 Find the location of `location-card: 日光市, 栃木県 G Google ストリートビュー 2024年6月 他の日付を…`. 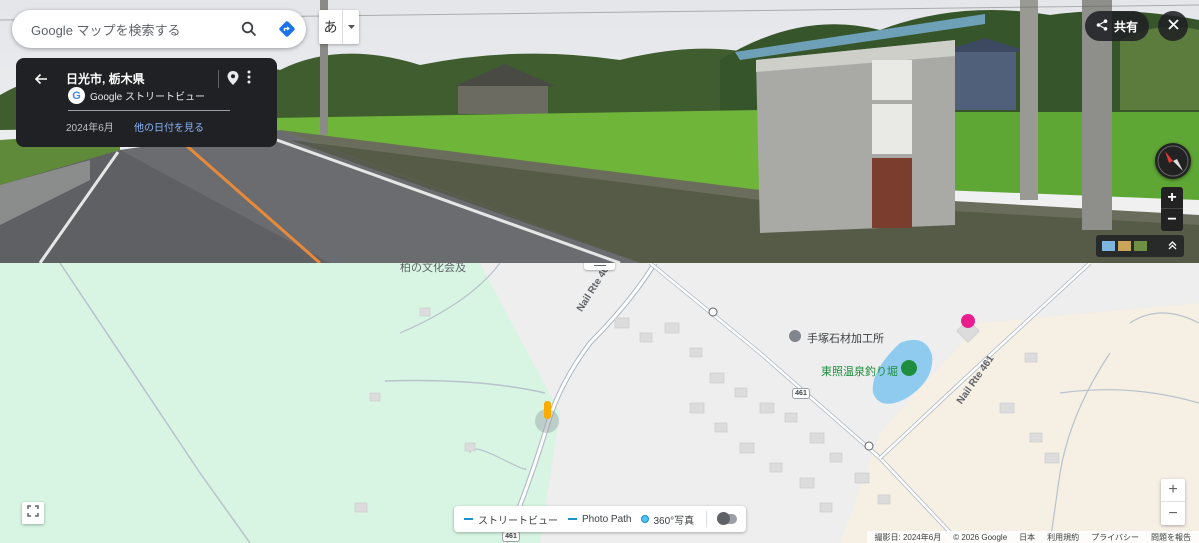

location-card: 日光市, 栃木県 G Google ストリートビュー 2024年6月 他の日付を… is located at coordinates (146, 102).